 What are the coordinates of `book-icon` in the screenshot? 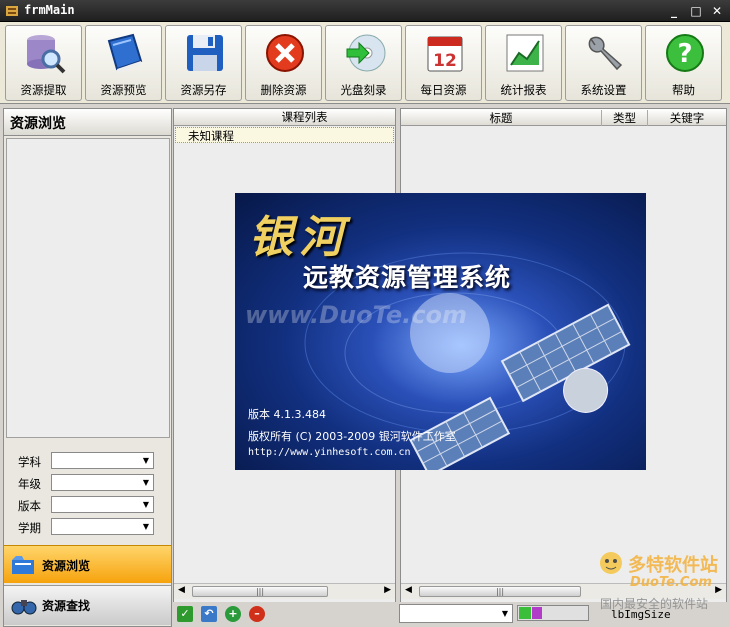 It's located at (125, 53).